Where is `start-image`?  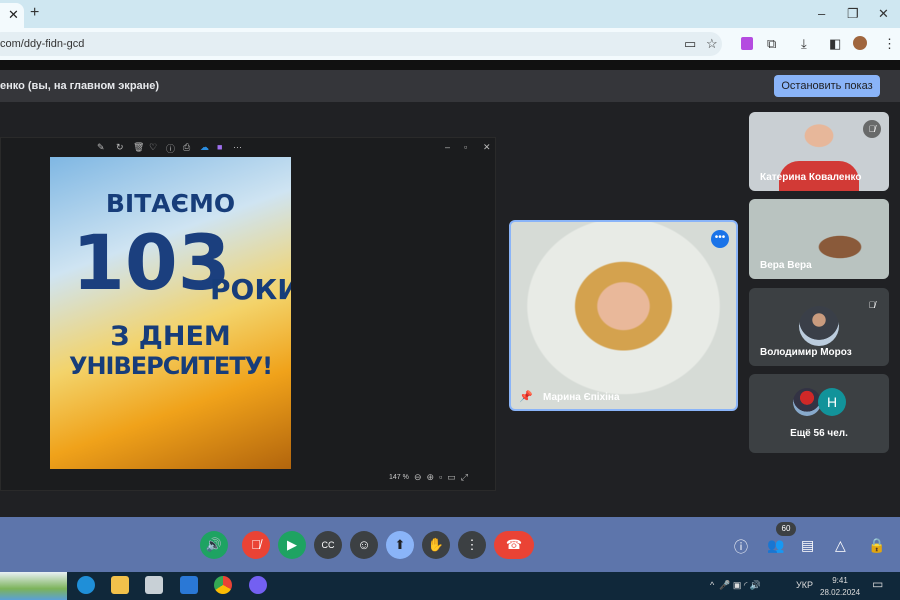
start-image is located at coordinates (33, 586).